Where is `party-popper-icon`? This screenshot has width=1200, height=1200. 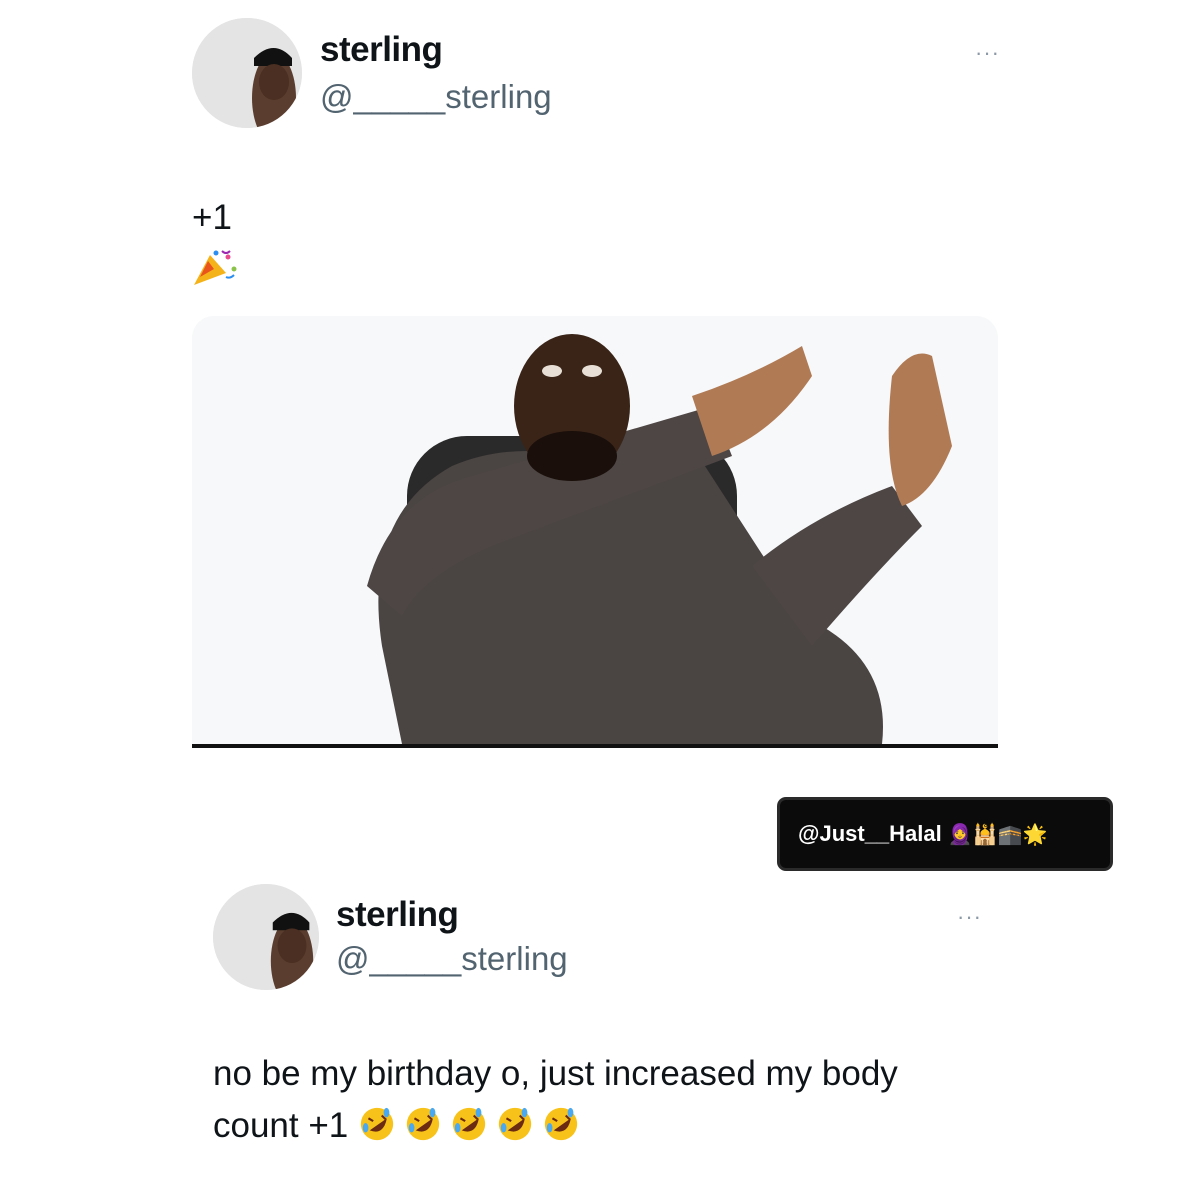
party-popper-icon is located at coordinates (215, 267).